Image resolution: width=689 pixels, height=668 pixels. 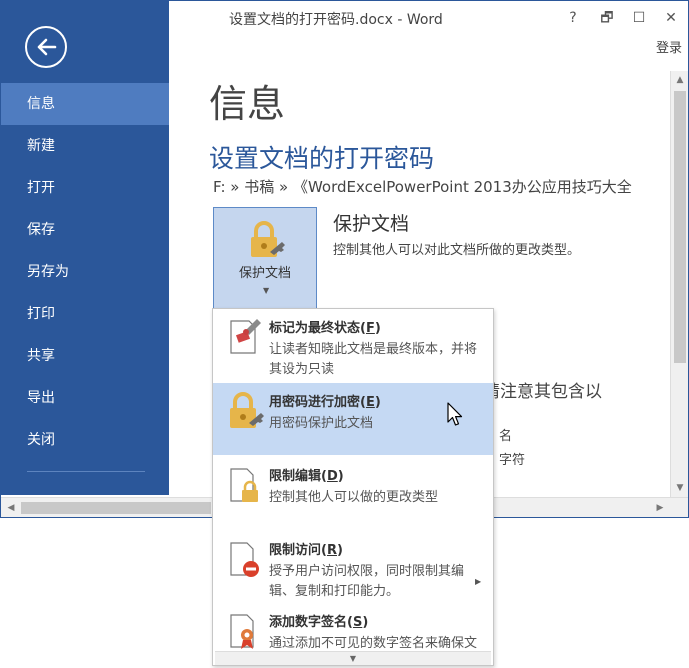 I want to click on mouse-cursor-icon, so click(x=455, y=414).